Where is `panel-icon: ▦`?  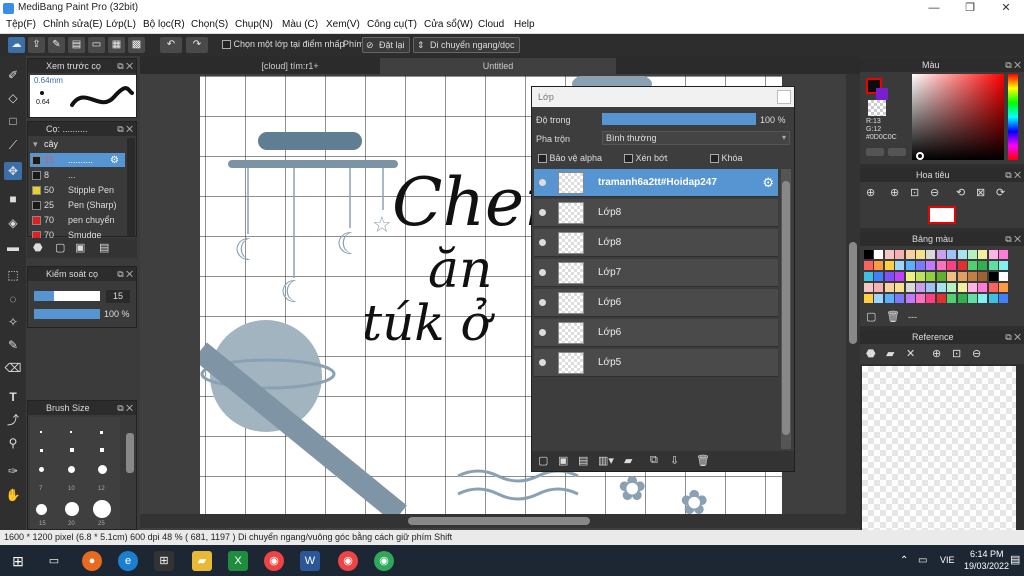
panel-icon: ▦ is located at coordinates (116, 45).